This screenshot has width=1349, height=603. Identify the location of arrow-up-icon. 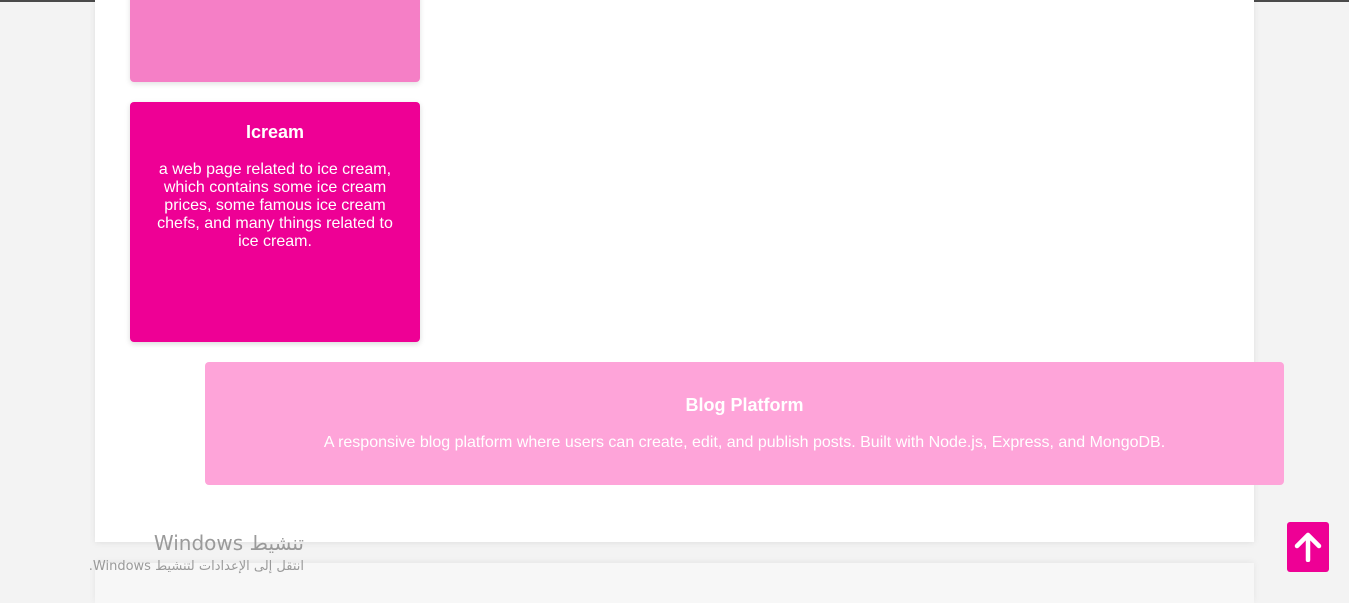
(1308, 547).